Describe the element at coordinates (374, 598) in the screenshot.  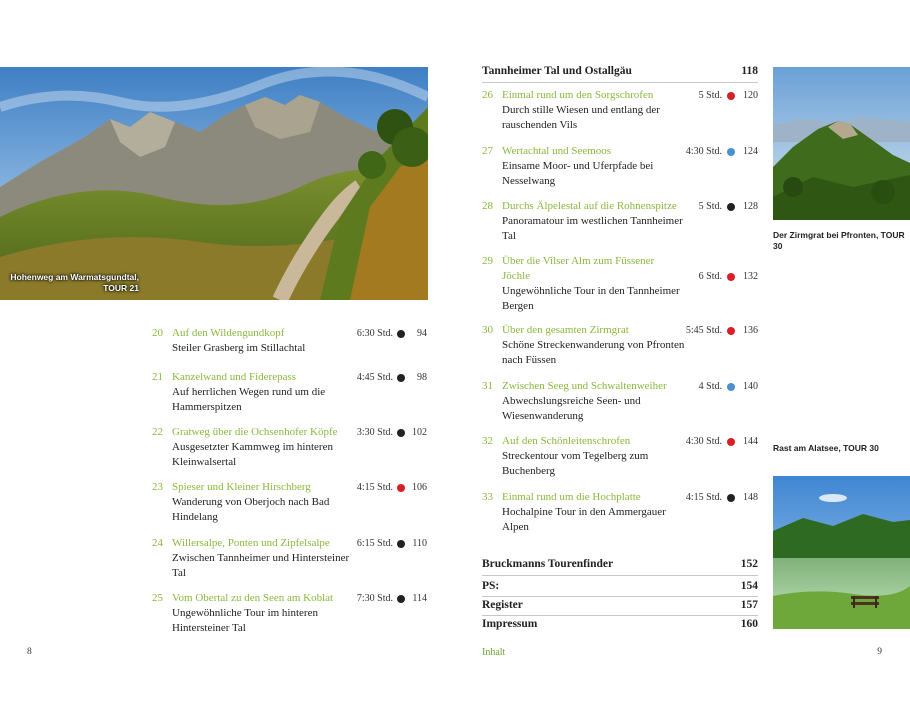
I see `tour-duration: 7:30 Std.` at that location.